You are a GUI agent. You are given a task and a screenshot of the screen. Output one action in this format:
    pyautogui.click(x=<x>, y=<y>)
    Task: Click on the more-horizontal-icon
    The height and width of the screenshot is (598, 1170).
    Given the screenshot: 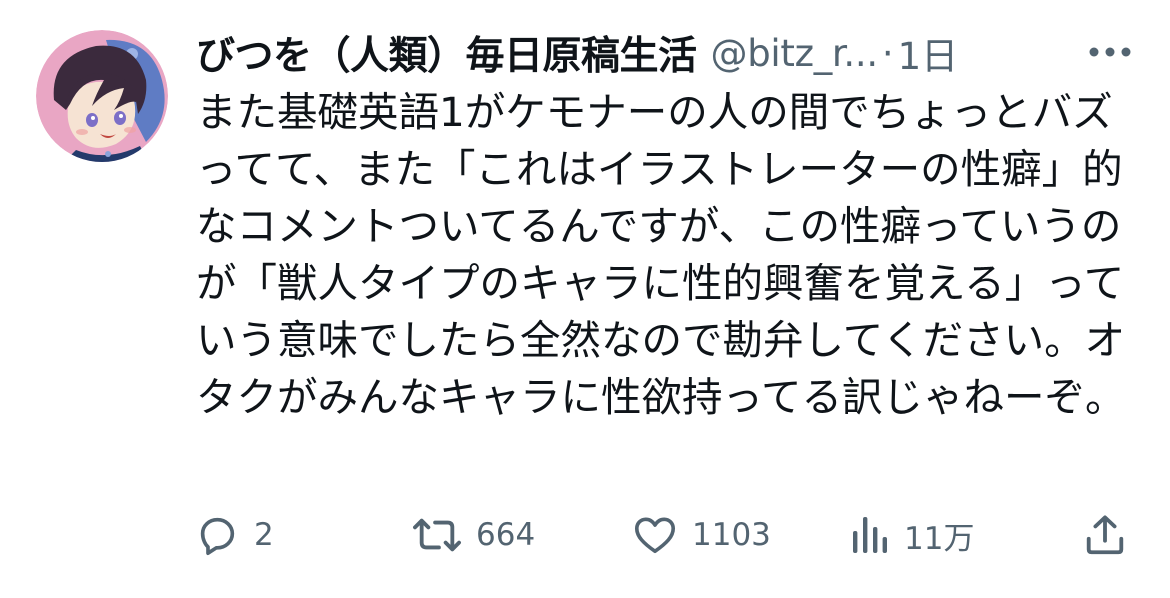 What is the action you would take?
    pyautogui.click(x=1110, y=52)
    